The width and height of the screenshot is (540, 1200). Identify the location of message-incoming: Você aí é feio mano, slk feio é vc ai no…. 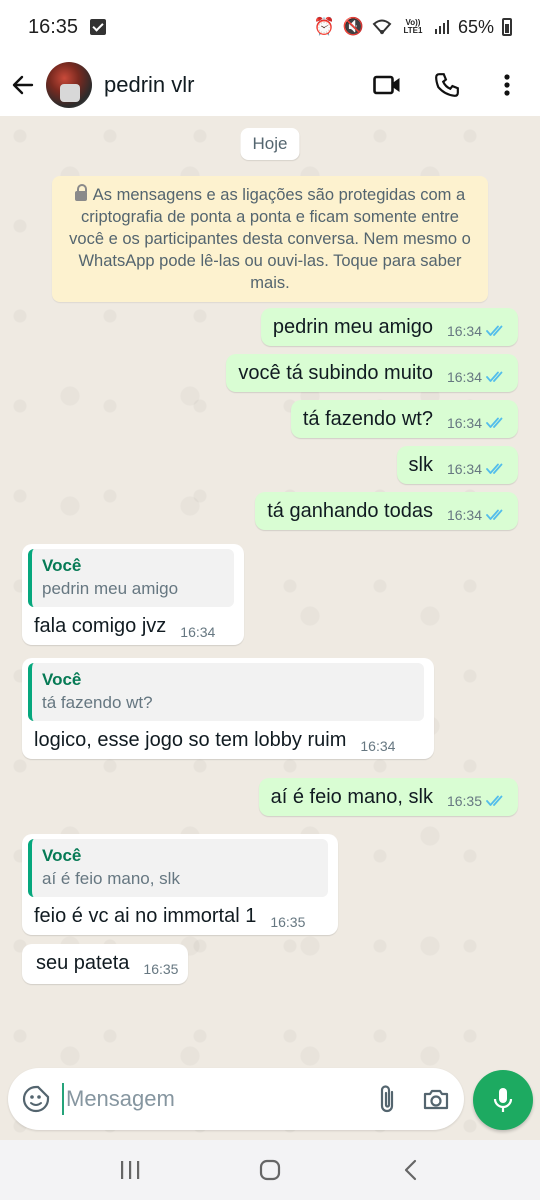
(180, 884).